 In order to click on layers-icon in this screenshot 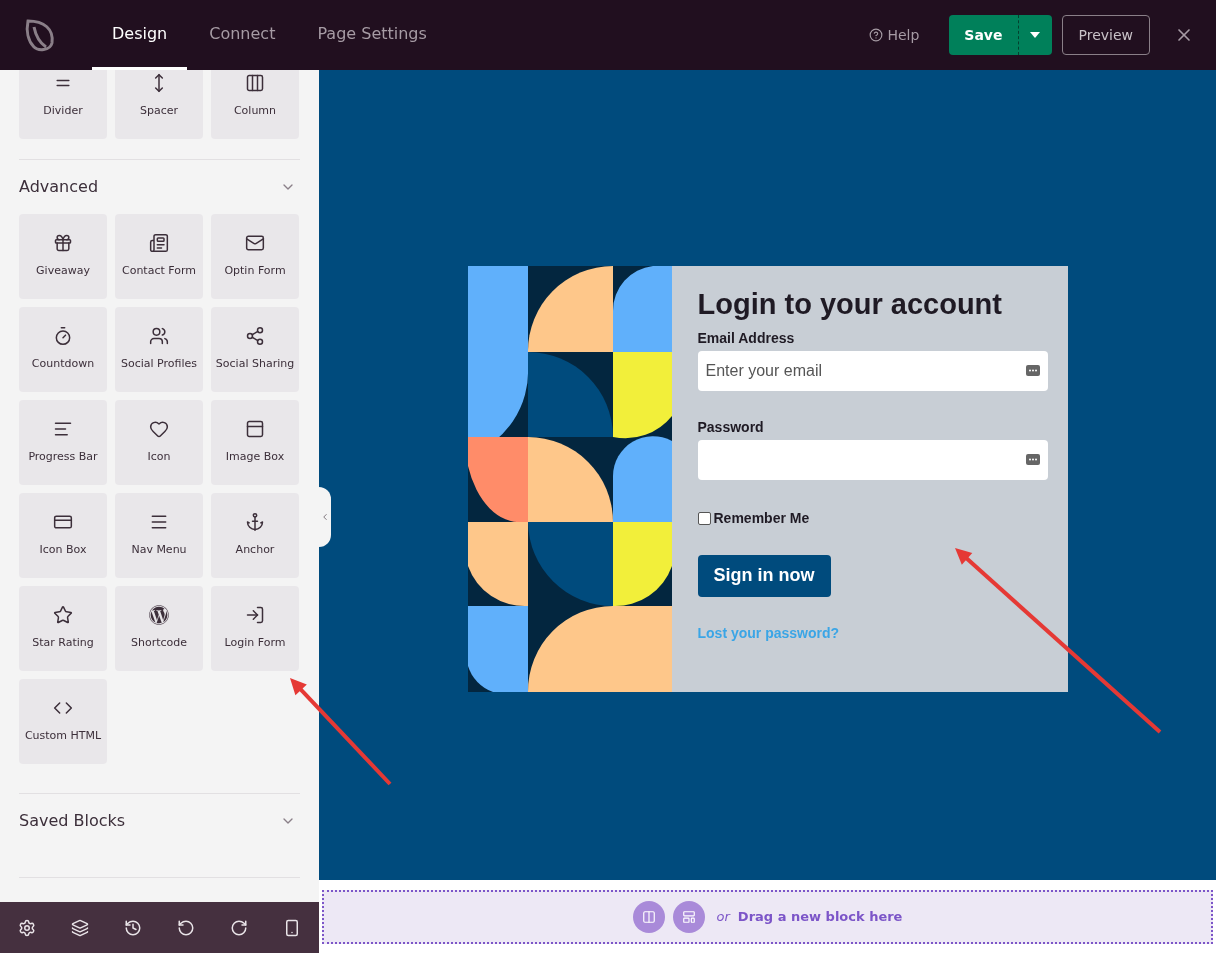, I will do `click(80, 927)`.